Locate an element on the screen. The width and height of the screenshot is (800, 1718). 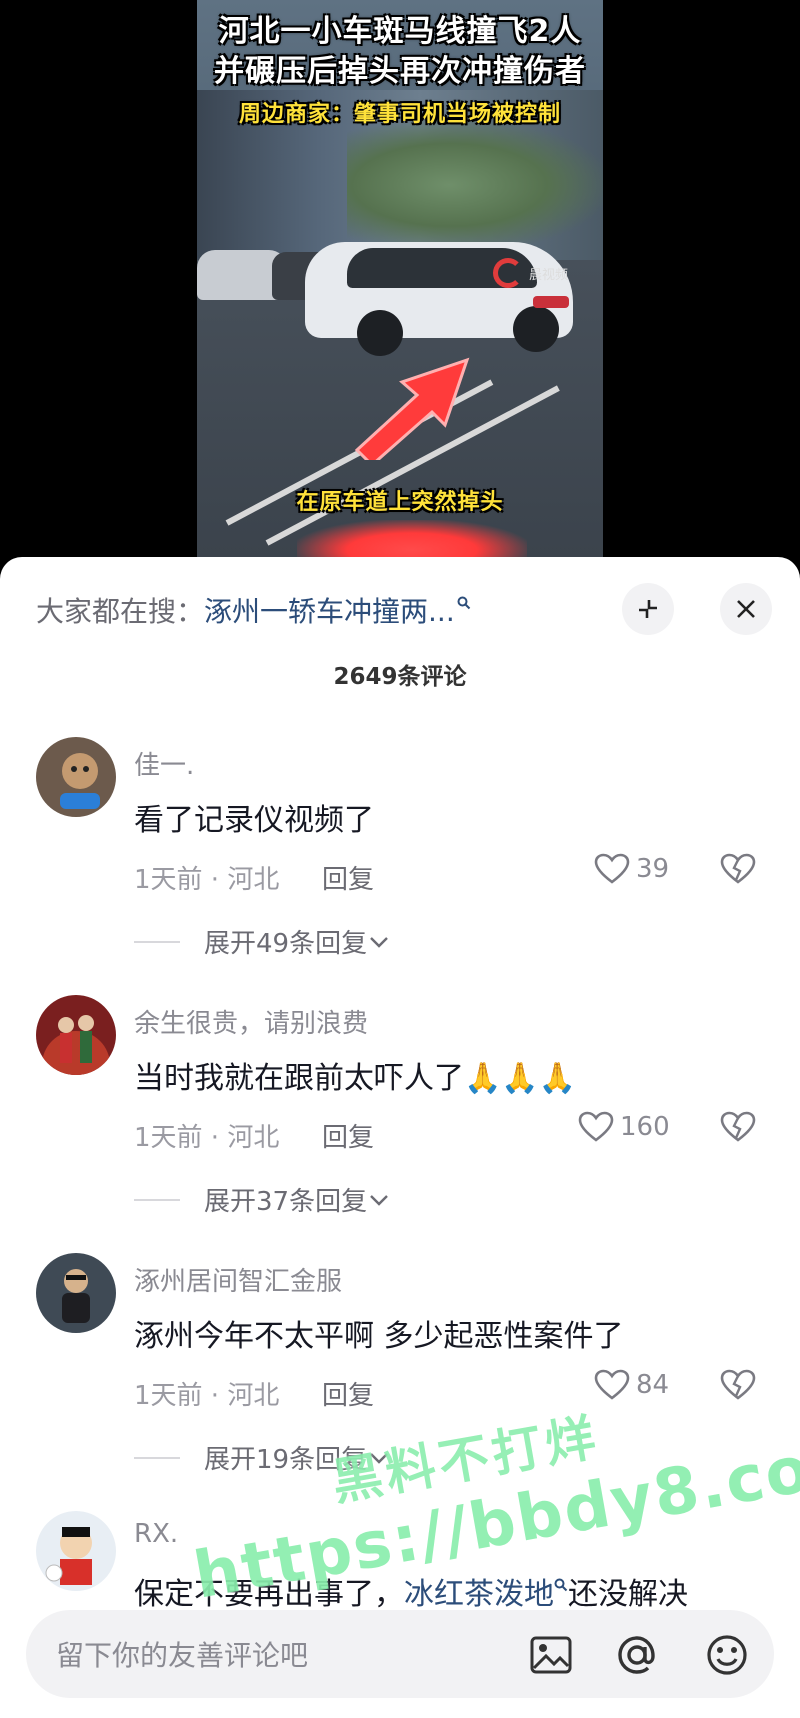
logo-text: 晨视频 is located at coordinates (549, 275).